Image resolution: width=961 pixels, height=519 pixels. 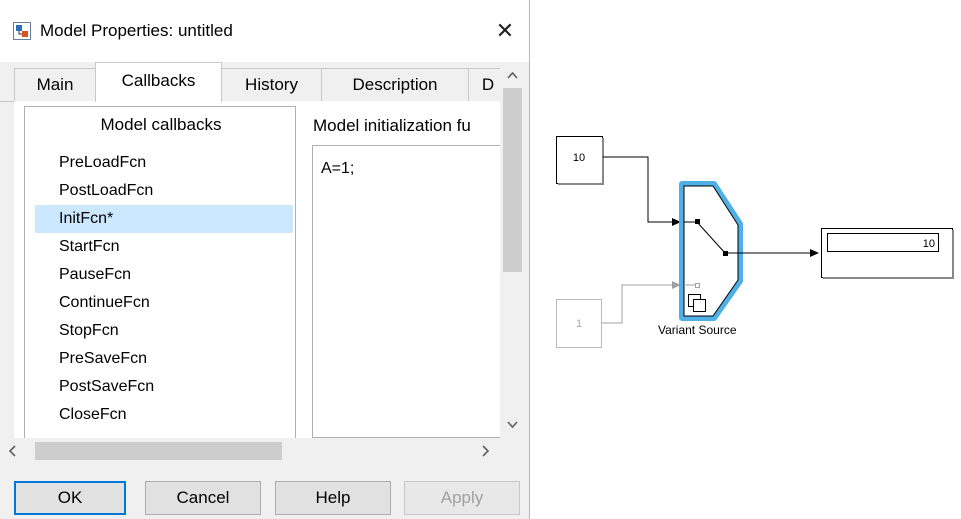 I want to click on title-bar: Model Properties: untitled ✕, so click(x=264, y=31).